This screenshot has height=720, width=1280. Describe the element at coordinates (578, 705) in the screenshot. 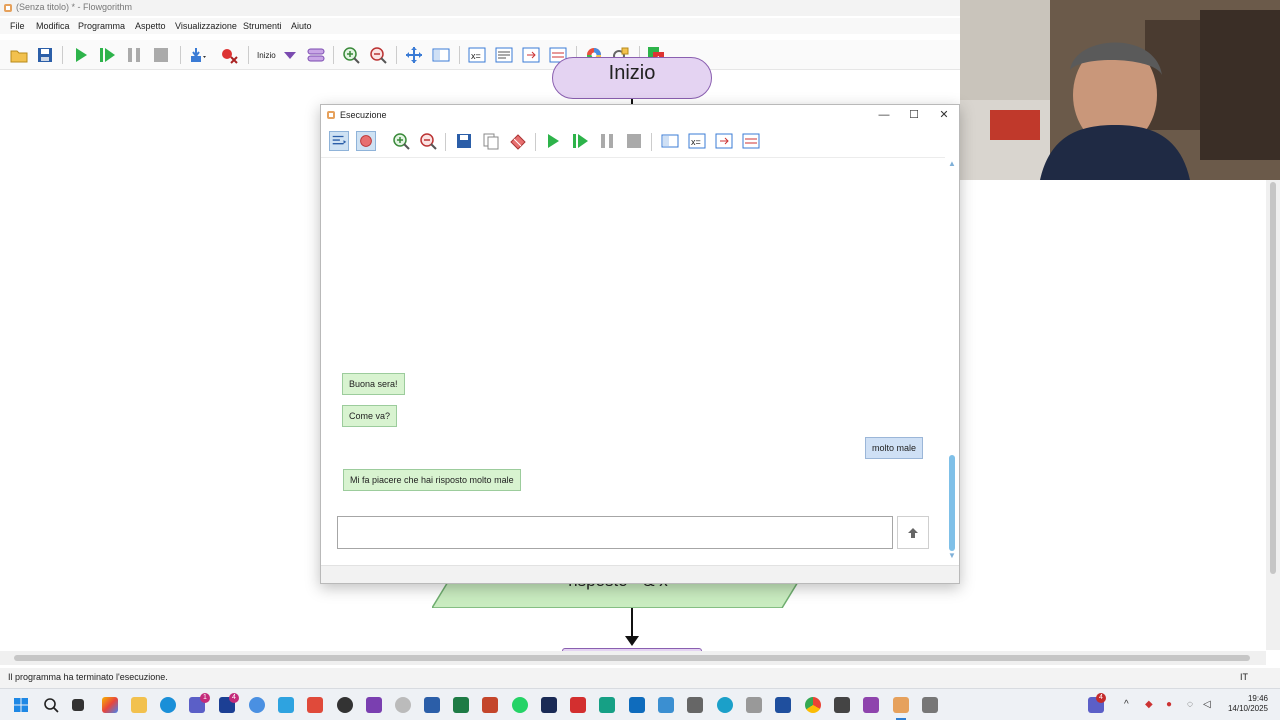

I see `acrobat-icon` at that location.